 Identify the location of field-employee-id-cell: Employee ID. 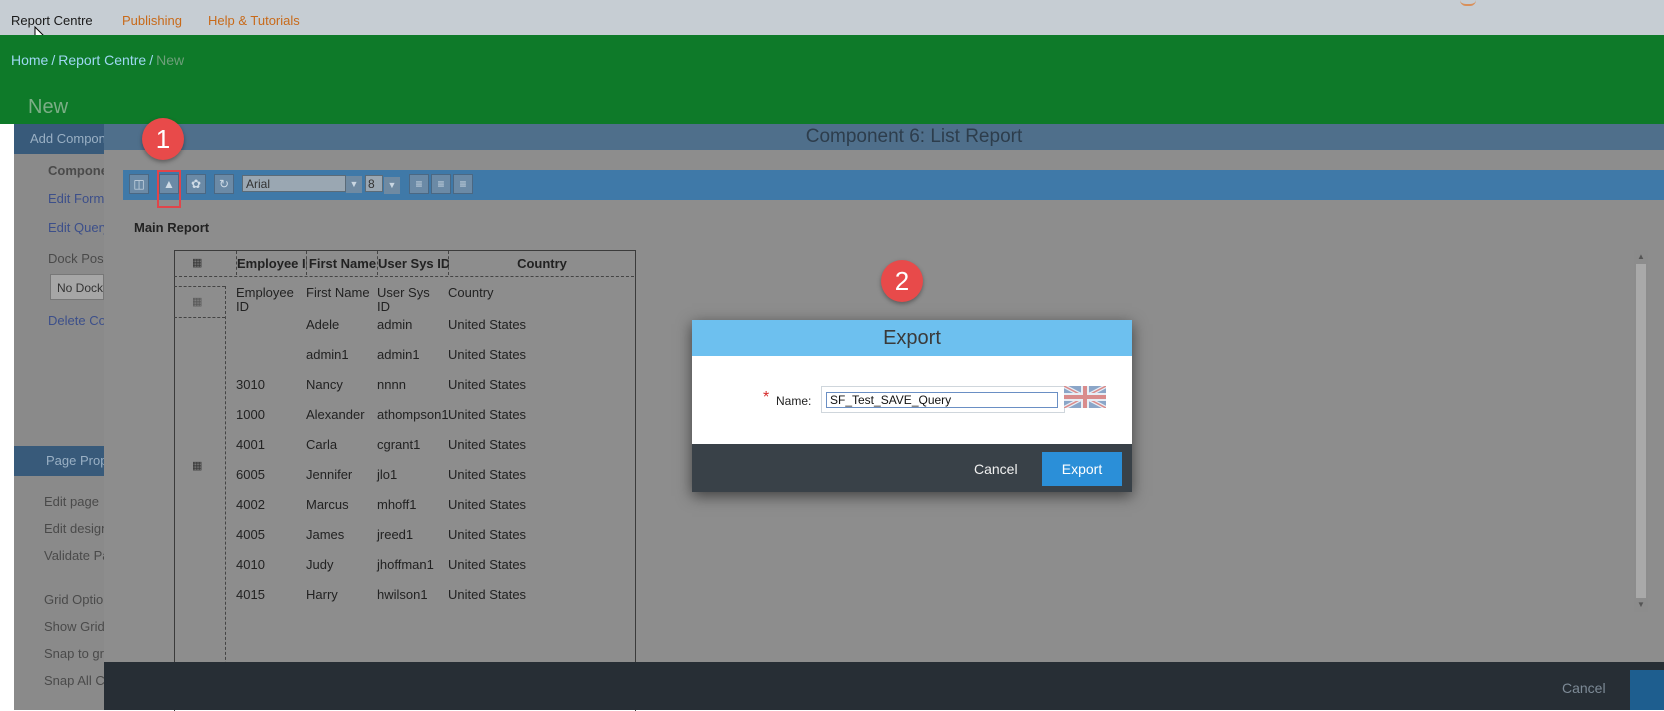
(270, 300).